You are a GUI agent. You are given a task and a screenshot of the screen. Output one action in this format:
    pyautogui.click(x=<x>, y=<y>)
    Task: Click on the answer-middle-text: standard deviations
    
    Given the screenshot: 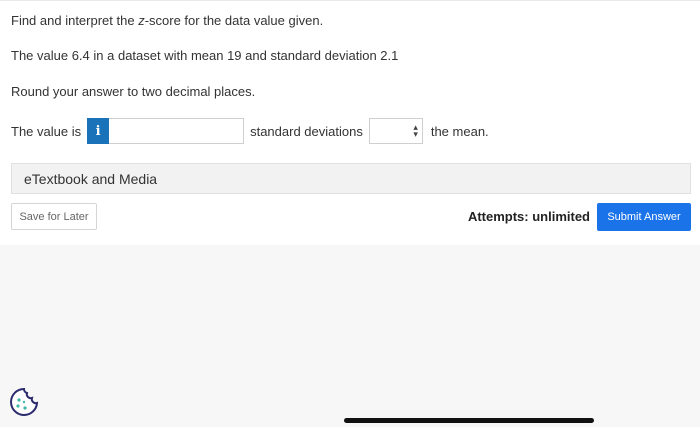 What is the action you would take?
    pyautogui.click(x=306, y=131)
    